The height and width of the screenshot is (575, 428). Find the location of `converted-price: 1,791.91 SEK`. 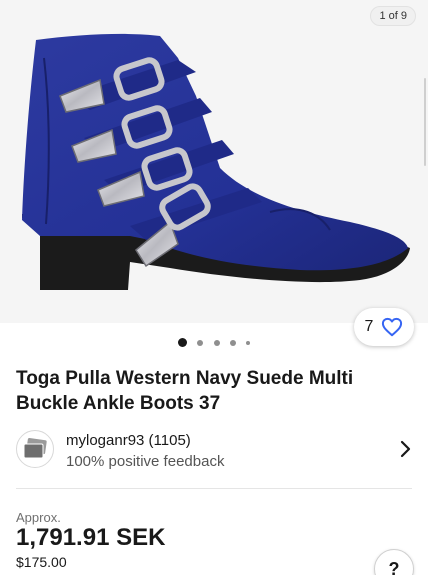

converted-price: 1,791.91 SEK is located at coordinates (91, 537).